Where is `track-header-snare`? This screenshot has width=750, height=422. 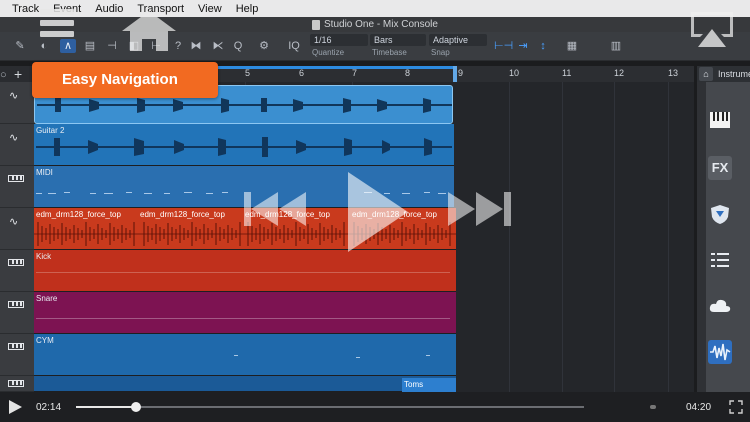 track-header-snare is located at coordinates (17, 313).